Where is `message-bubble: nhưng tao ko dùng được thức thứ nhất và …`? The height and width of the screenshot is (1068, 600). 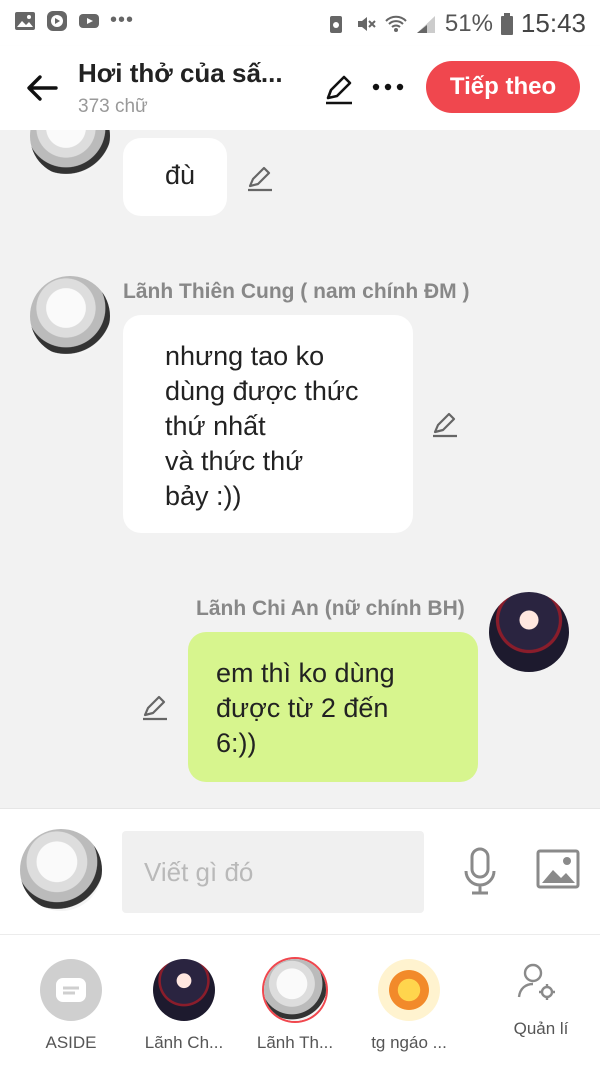
message-bubble: nhưng tao ko dùng được thức thứ nhất và … is located at coordinates (268, 424).